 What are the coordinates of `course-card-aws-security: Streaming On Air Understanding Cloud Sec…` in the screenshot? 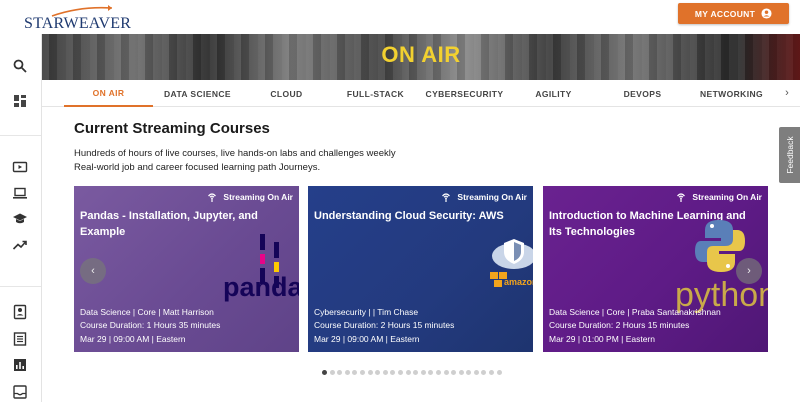 It's located at (420, 269).